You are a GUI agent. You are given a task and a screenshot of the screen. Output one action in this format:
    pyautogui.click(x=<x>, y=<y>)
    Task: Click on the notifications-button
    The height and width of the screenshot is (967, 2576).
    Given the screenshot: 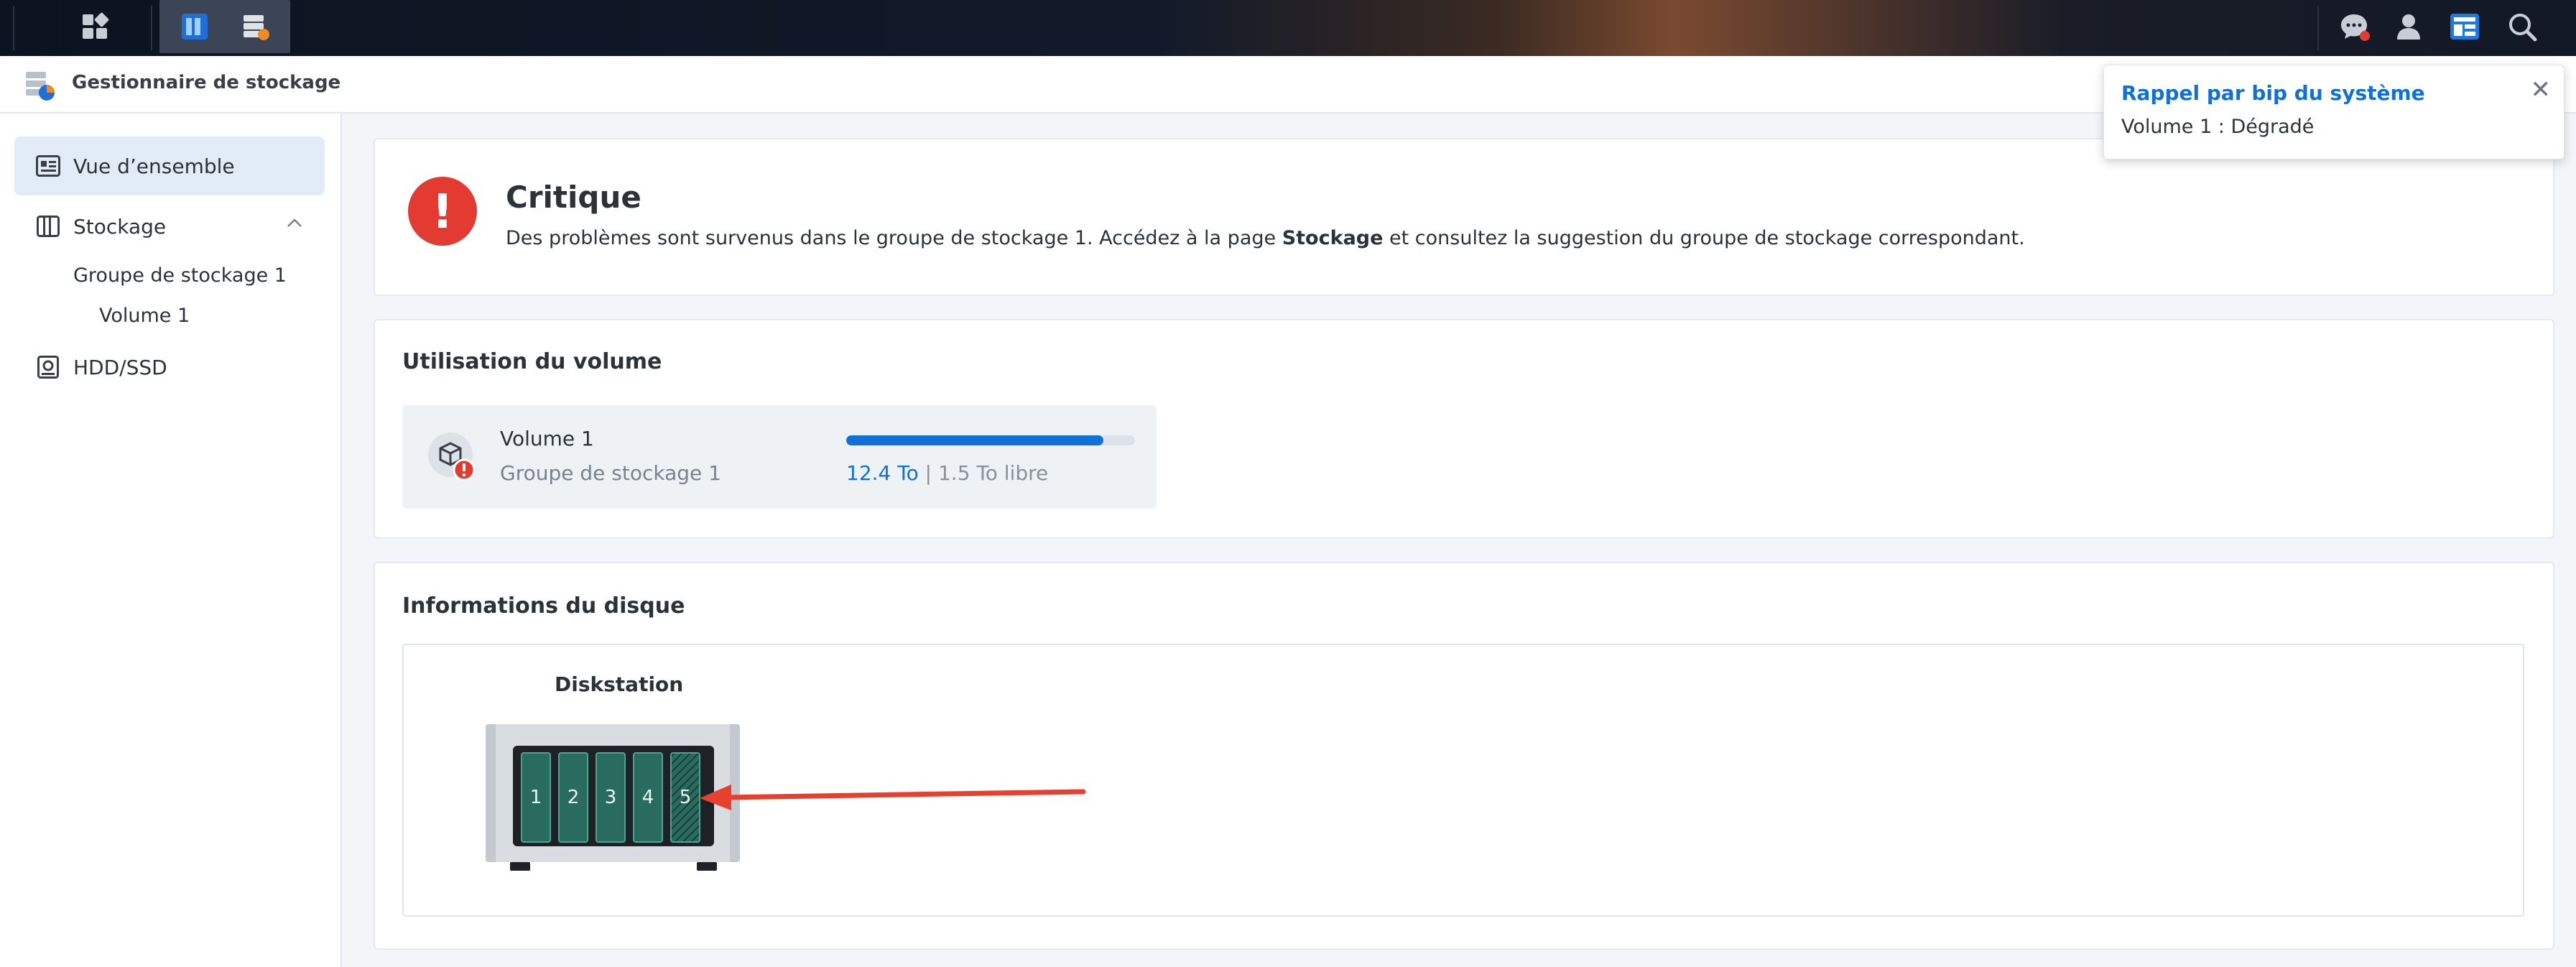 What is the action you would take?
    pyautogui.click(x=2354, y=28)
    